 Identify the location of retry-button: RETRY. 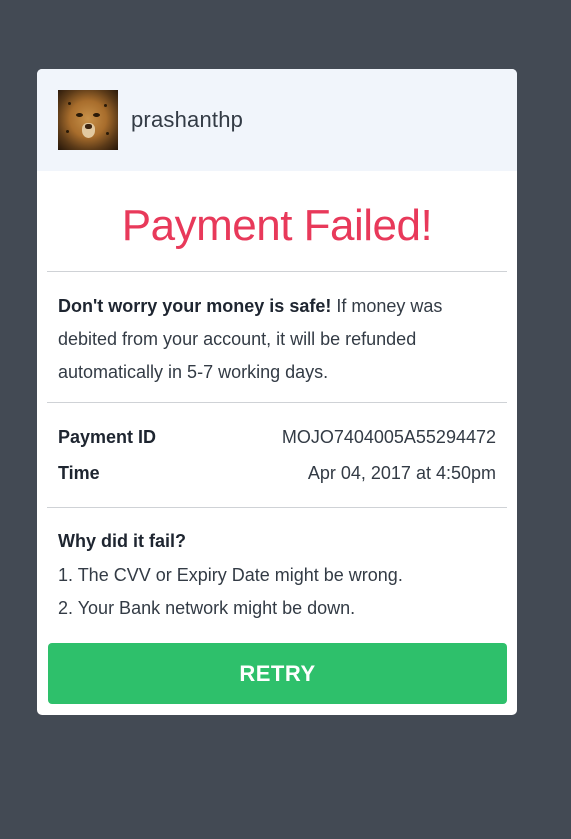
(277, 673).